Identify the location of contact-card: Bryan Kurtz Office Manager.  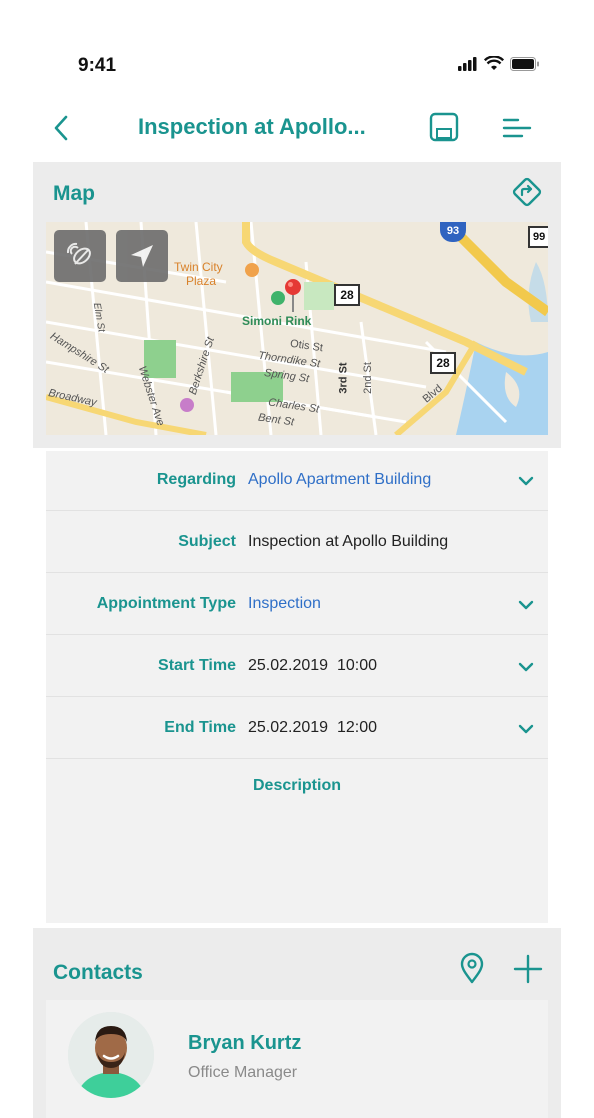
(297, 1059).